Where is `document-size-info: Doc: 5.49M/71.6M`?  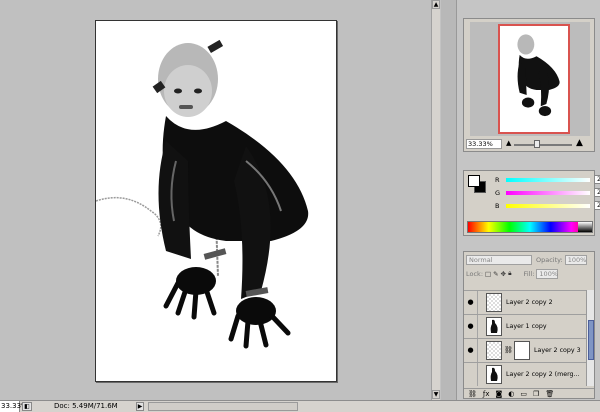 document-size-info: Doc: 5.49M/71.6M is located at coordinates (86, 406).